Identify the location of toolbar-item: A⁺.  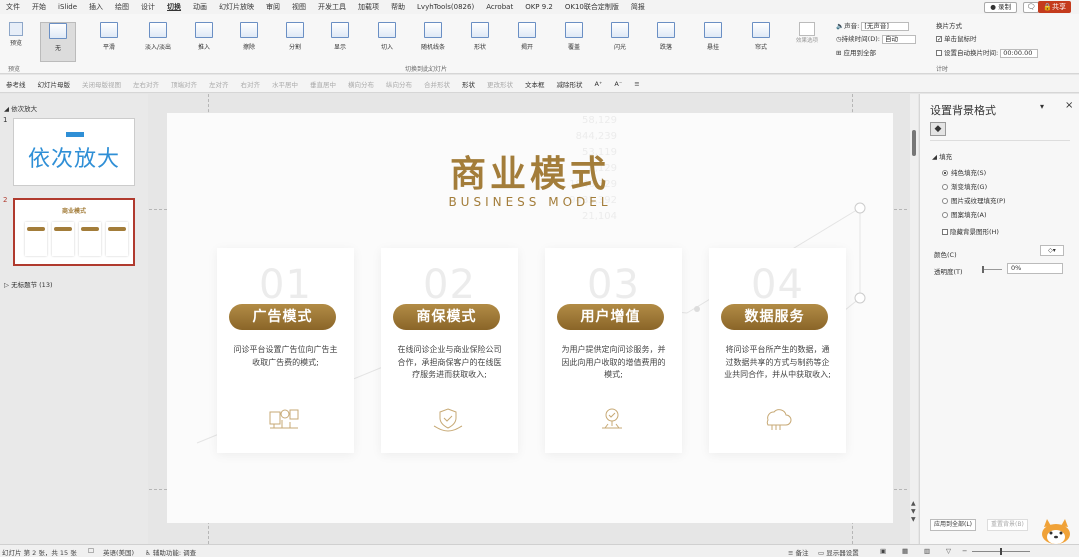
(599, 84).